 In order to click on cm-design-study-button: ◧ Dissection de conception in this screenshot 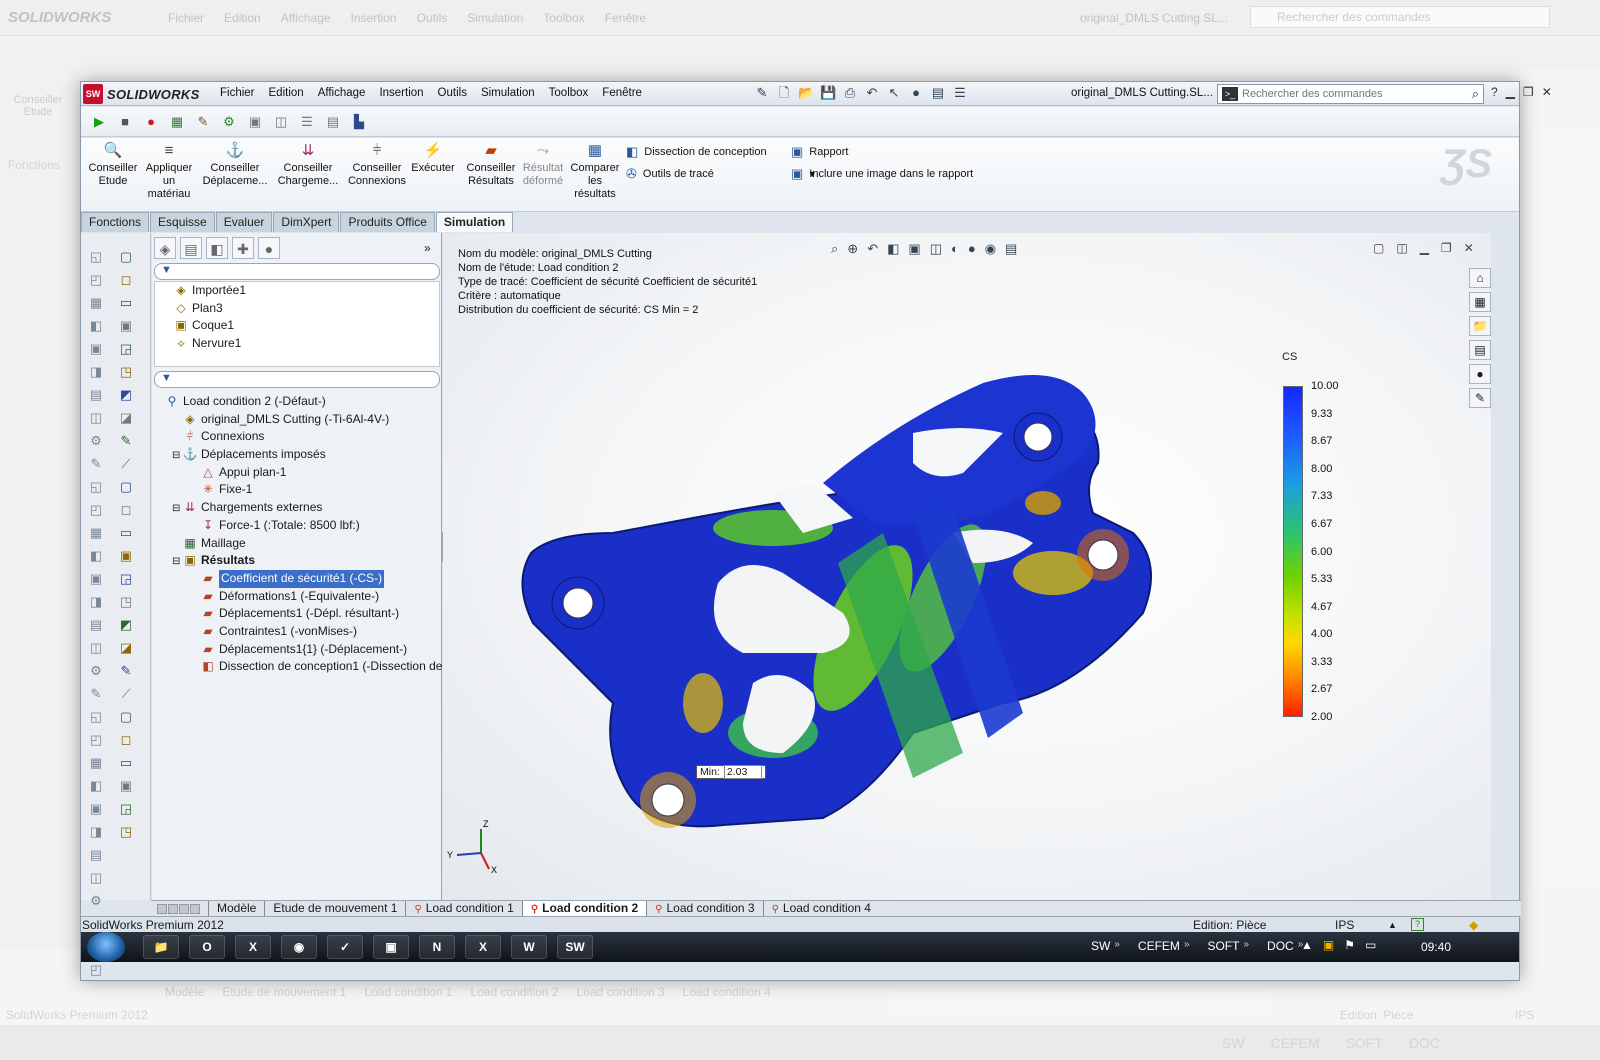, I will do `click(696, 152)`.